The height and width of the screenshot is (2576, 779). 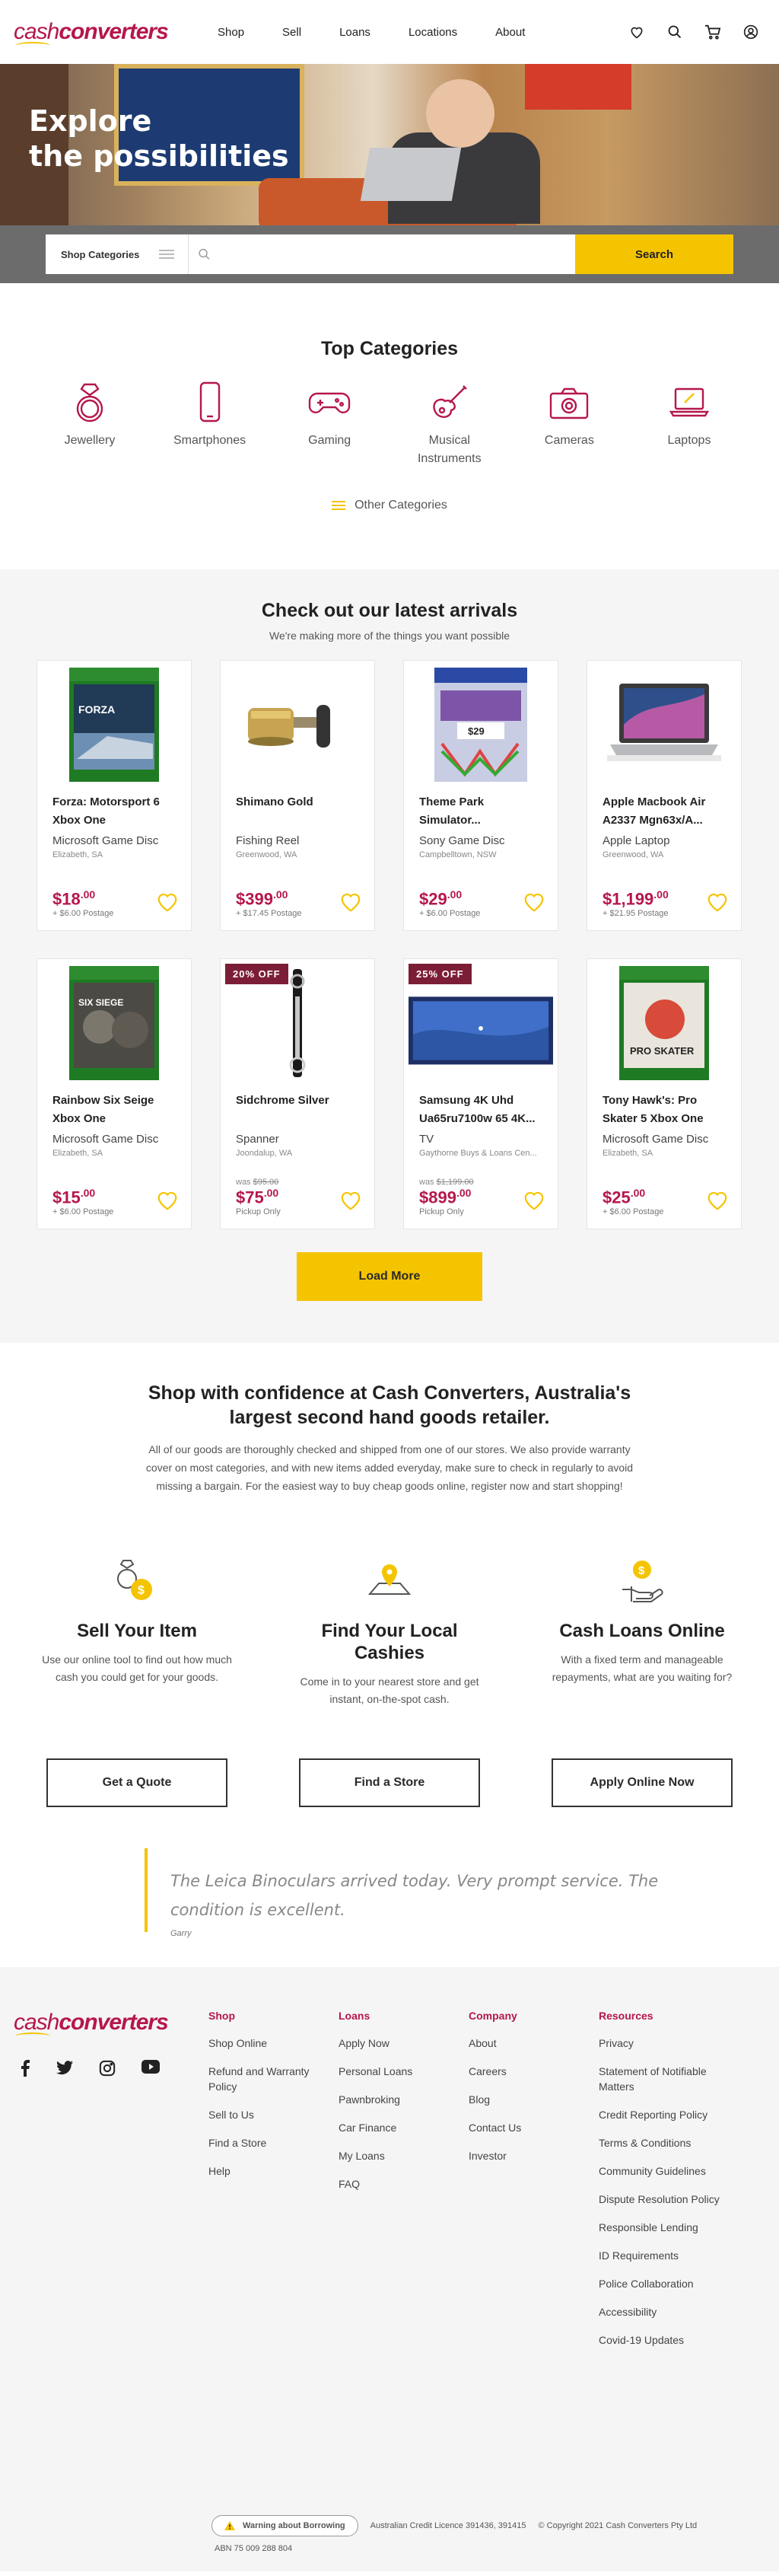 I want to click on svg-text: $29, so click(x=476, y=731).